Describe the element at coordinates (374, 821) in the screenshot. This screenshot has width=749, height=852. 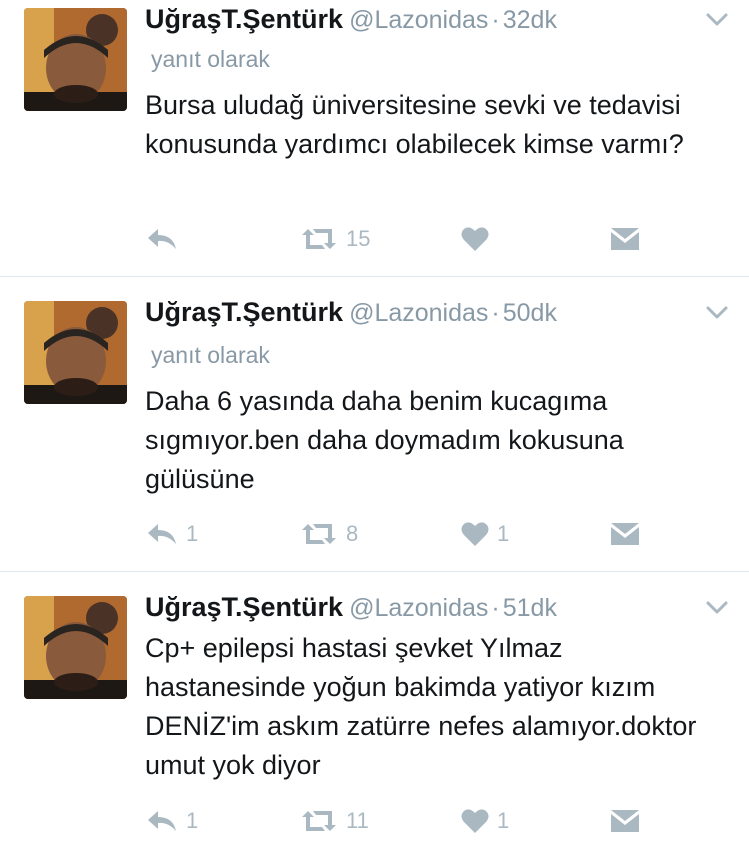
I see `tweet-actions: 1 11 1` at that location.